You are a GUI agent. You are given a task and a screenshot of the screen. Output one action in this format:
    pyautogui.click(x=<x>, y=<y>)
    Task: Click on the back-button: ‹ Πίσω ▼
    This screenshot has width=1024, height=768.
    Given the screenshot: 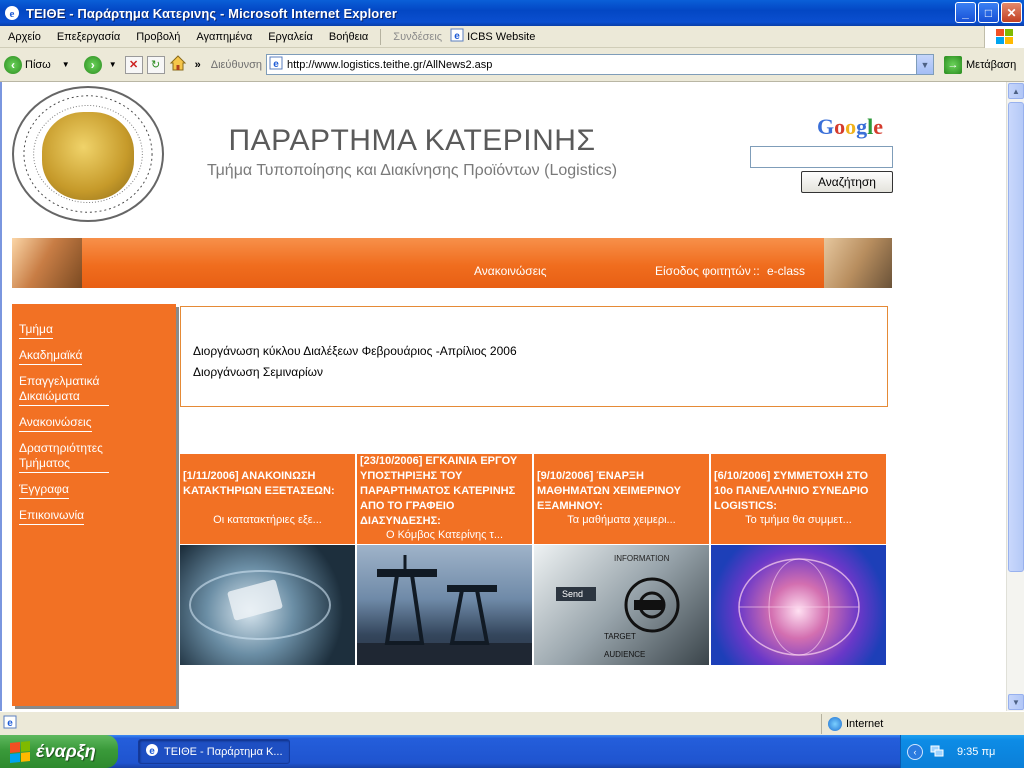 What is the action you would take?
    pyautogui.click(x=37, y=64)
    